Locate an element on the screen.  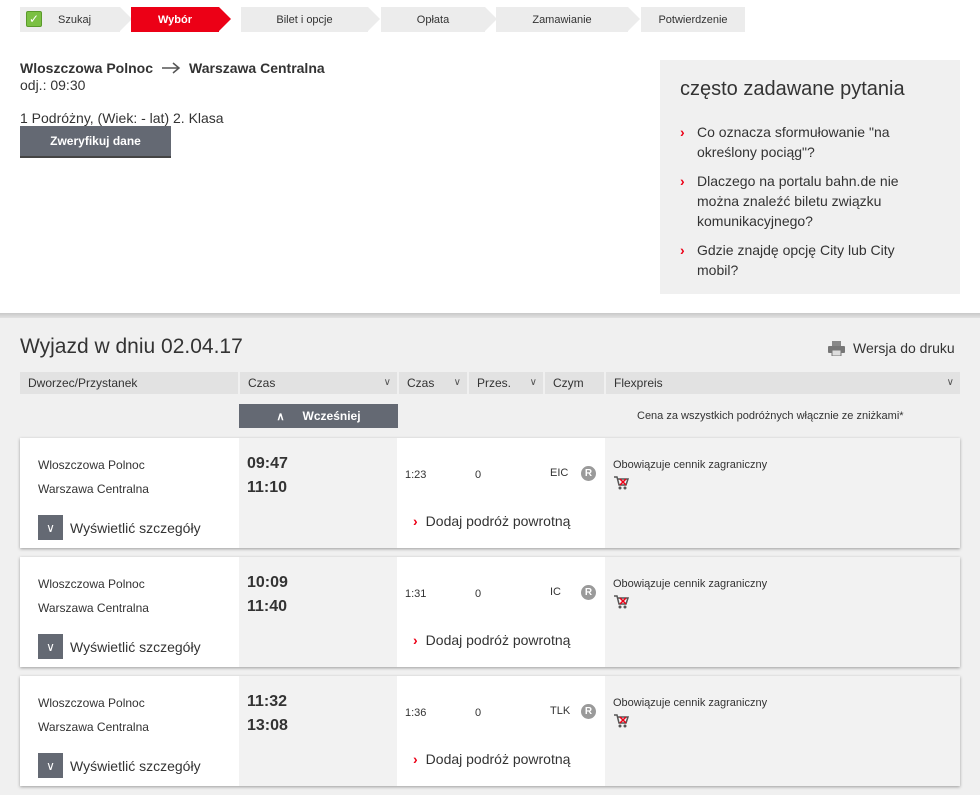
print-link: Wersja do druku is located at coordinates (891, 348).